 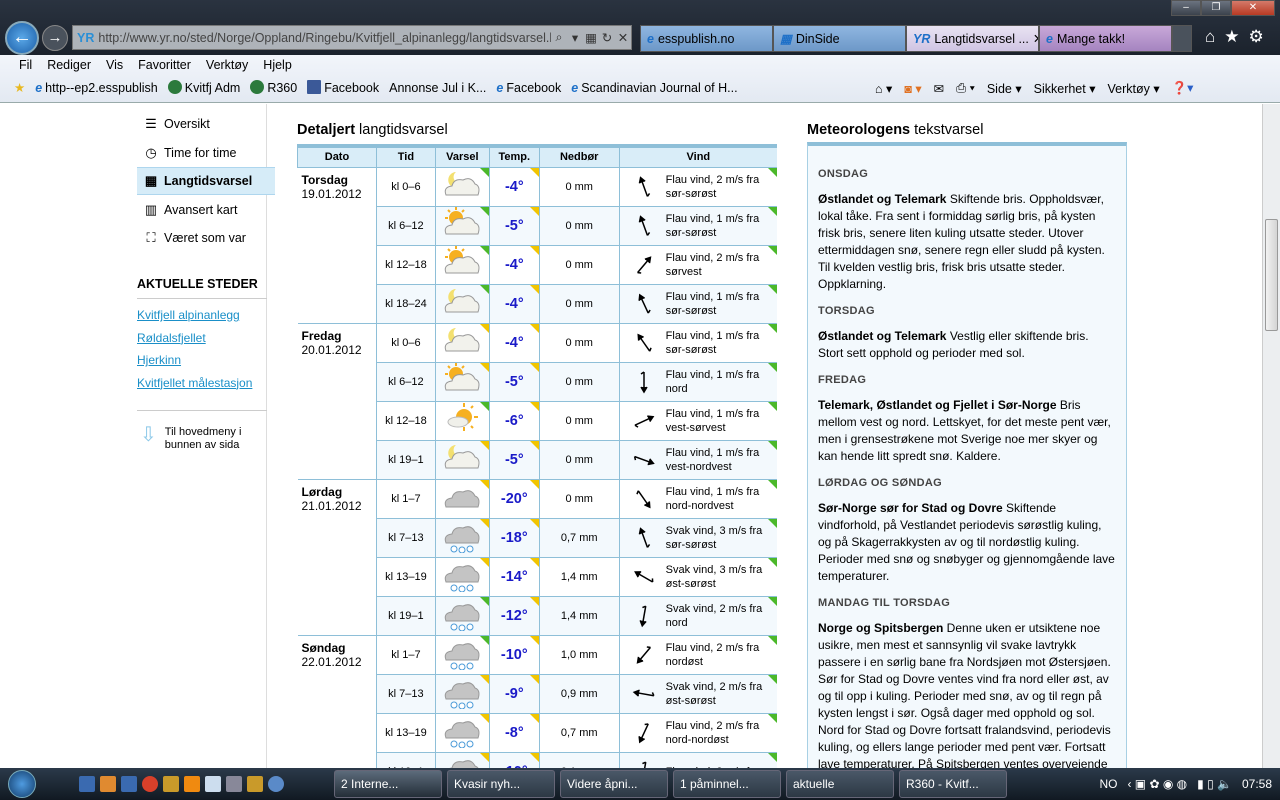 What do you see at coordinates (69, 65) in the screenshot?
I see `menu-item: Rediger` at bounding box center [69, 65].